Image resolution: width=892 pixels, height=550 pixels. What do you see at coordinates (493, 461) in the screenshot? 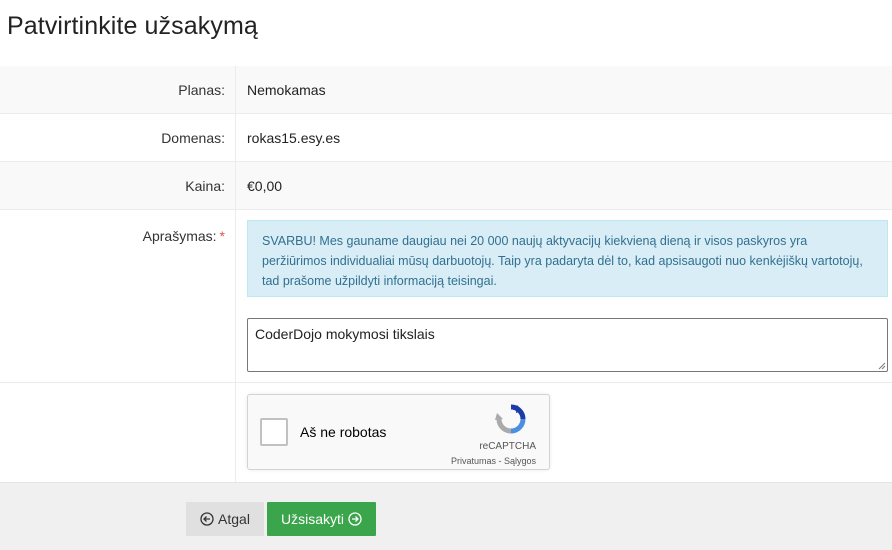
I see `recaptcha-terms: Privatumas - Sąlygos` at bounding box center [493, 461].